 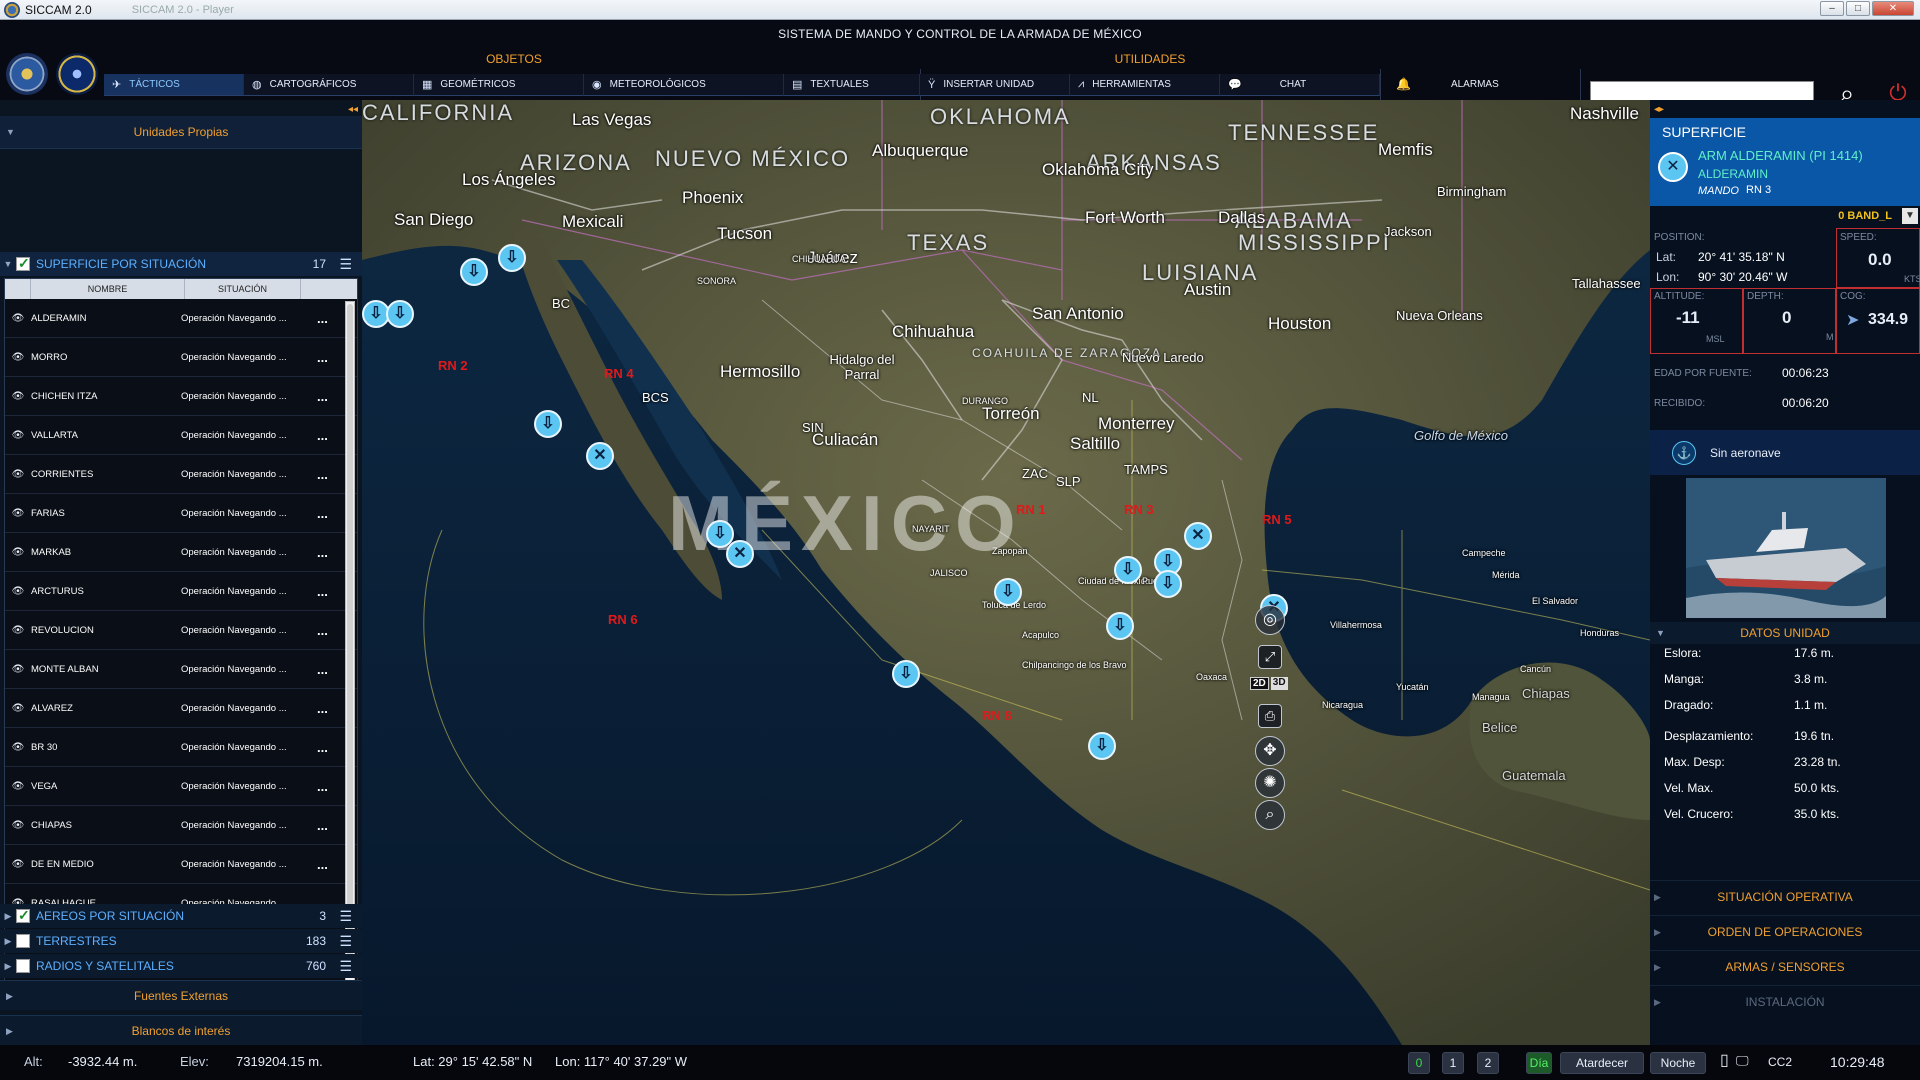 I want to click on collapse-left-icon: ◂◂, so click(x=353, y=109).